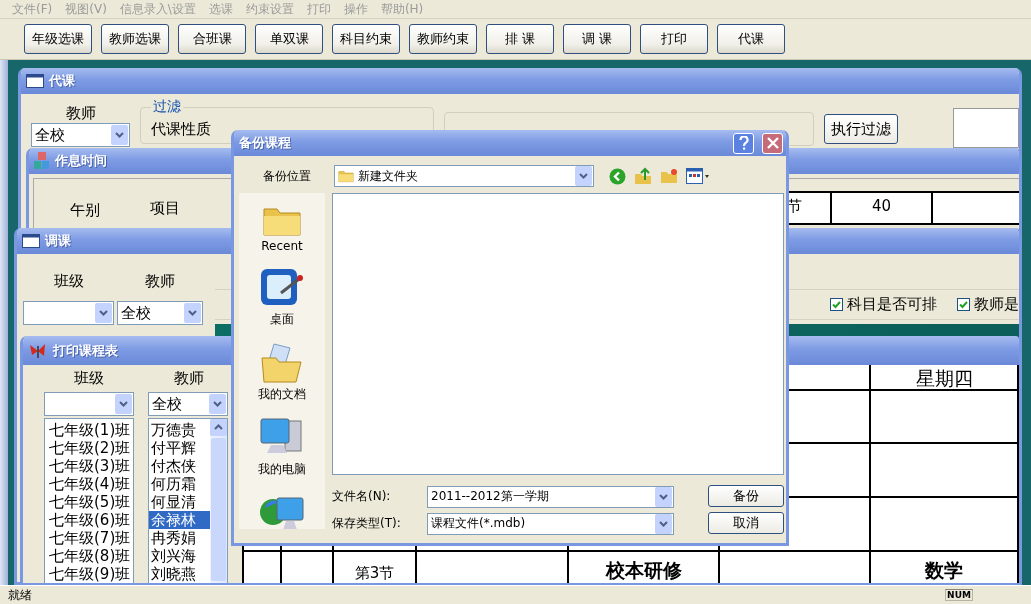 This screenshot has height=604, width=1031. Describe the element at coordinates (643, 176) in the screenshot. I see `up-folder-icon` at that location.